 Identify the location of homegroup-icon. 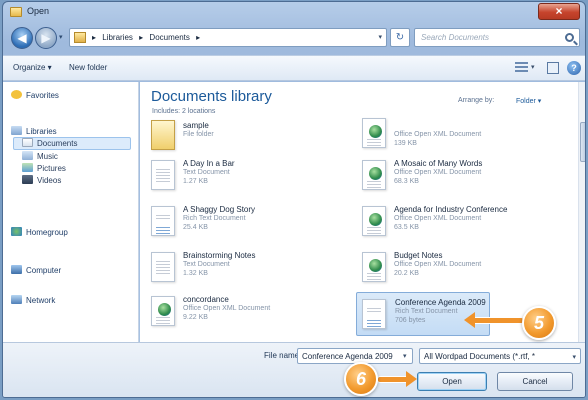
(16, 231).